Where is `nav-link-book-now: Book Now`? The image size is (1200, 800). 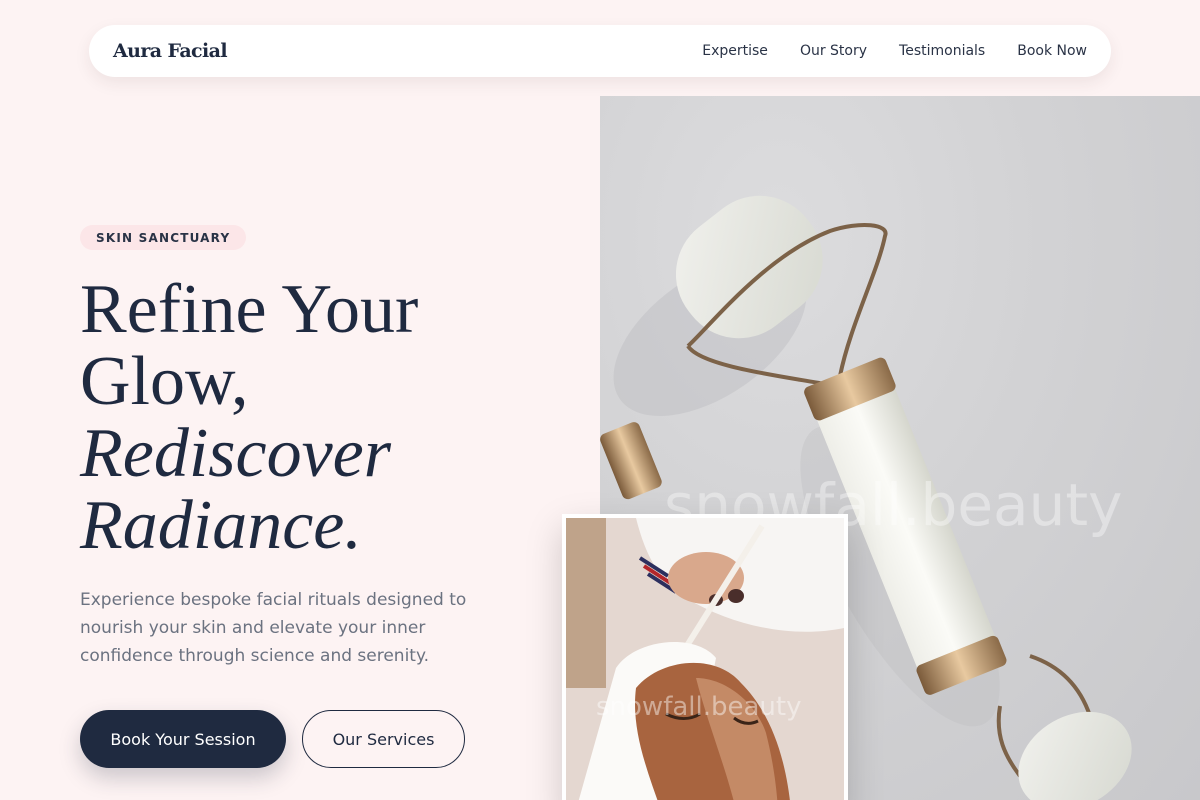 nav-link-book-now: Book Now is located at coordinates (1052, 51).